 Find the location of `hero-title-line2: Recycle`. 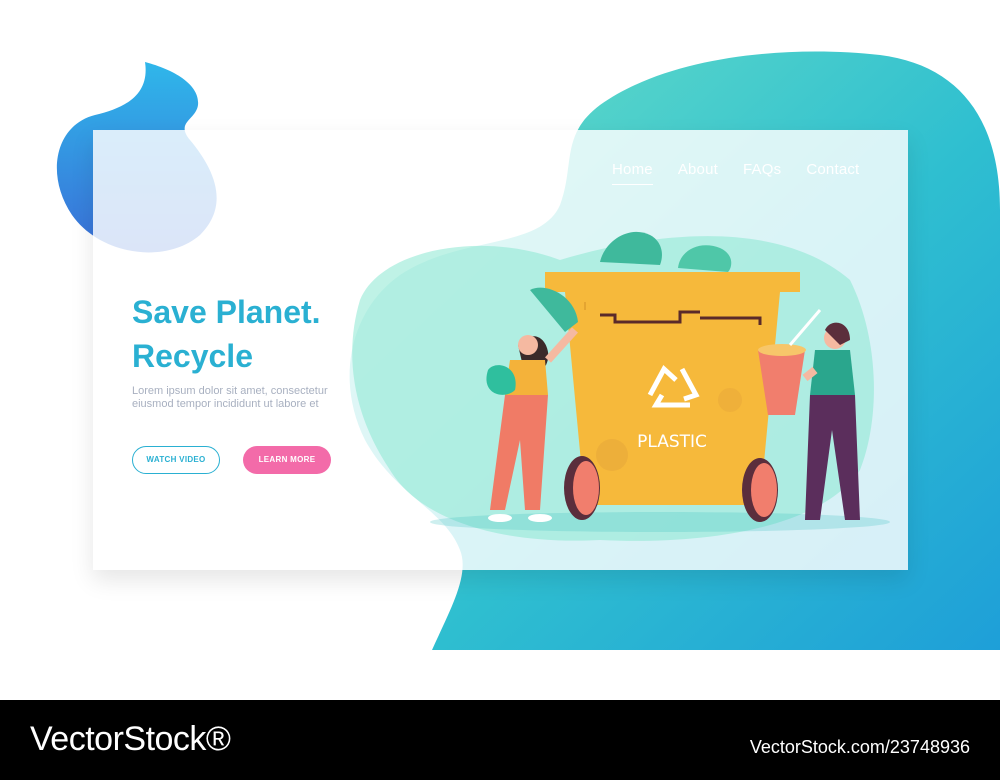

hero-title-line2: Recycle is located at coordinates (192, 356).